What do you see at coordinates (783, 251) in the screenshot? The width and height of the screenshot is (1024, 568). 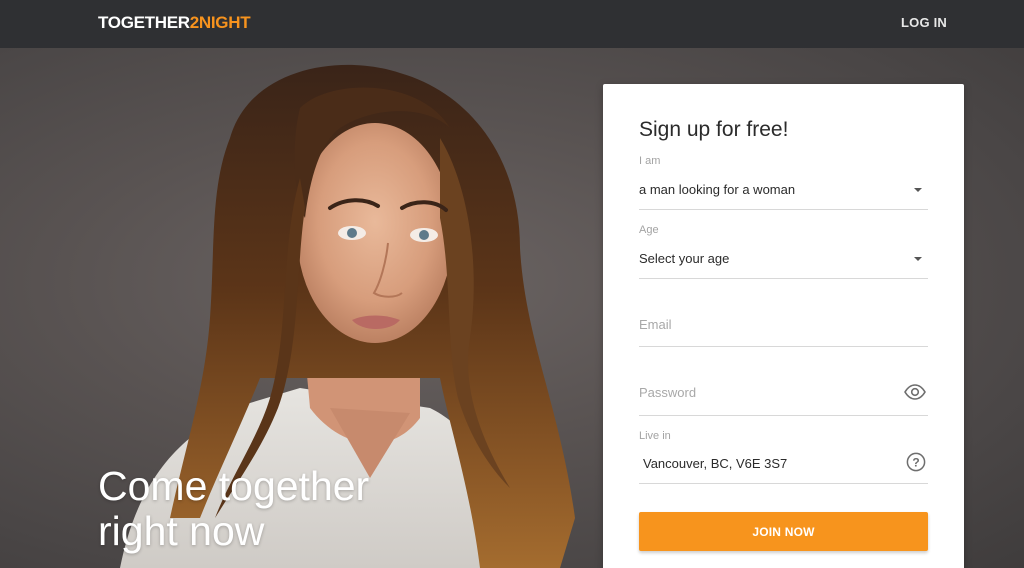 I see `age-select: Age Select your age` at bounding box center [783, 251].